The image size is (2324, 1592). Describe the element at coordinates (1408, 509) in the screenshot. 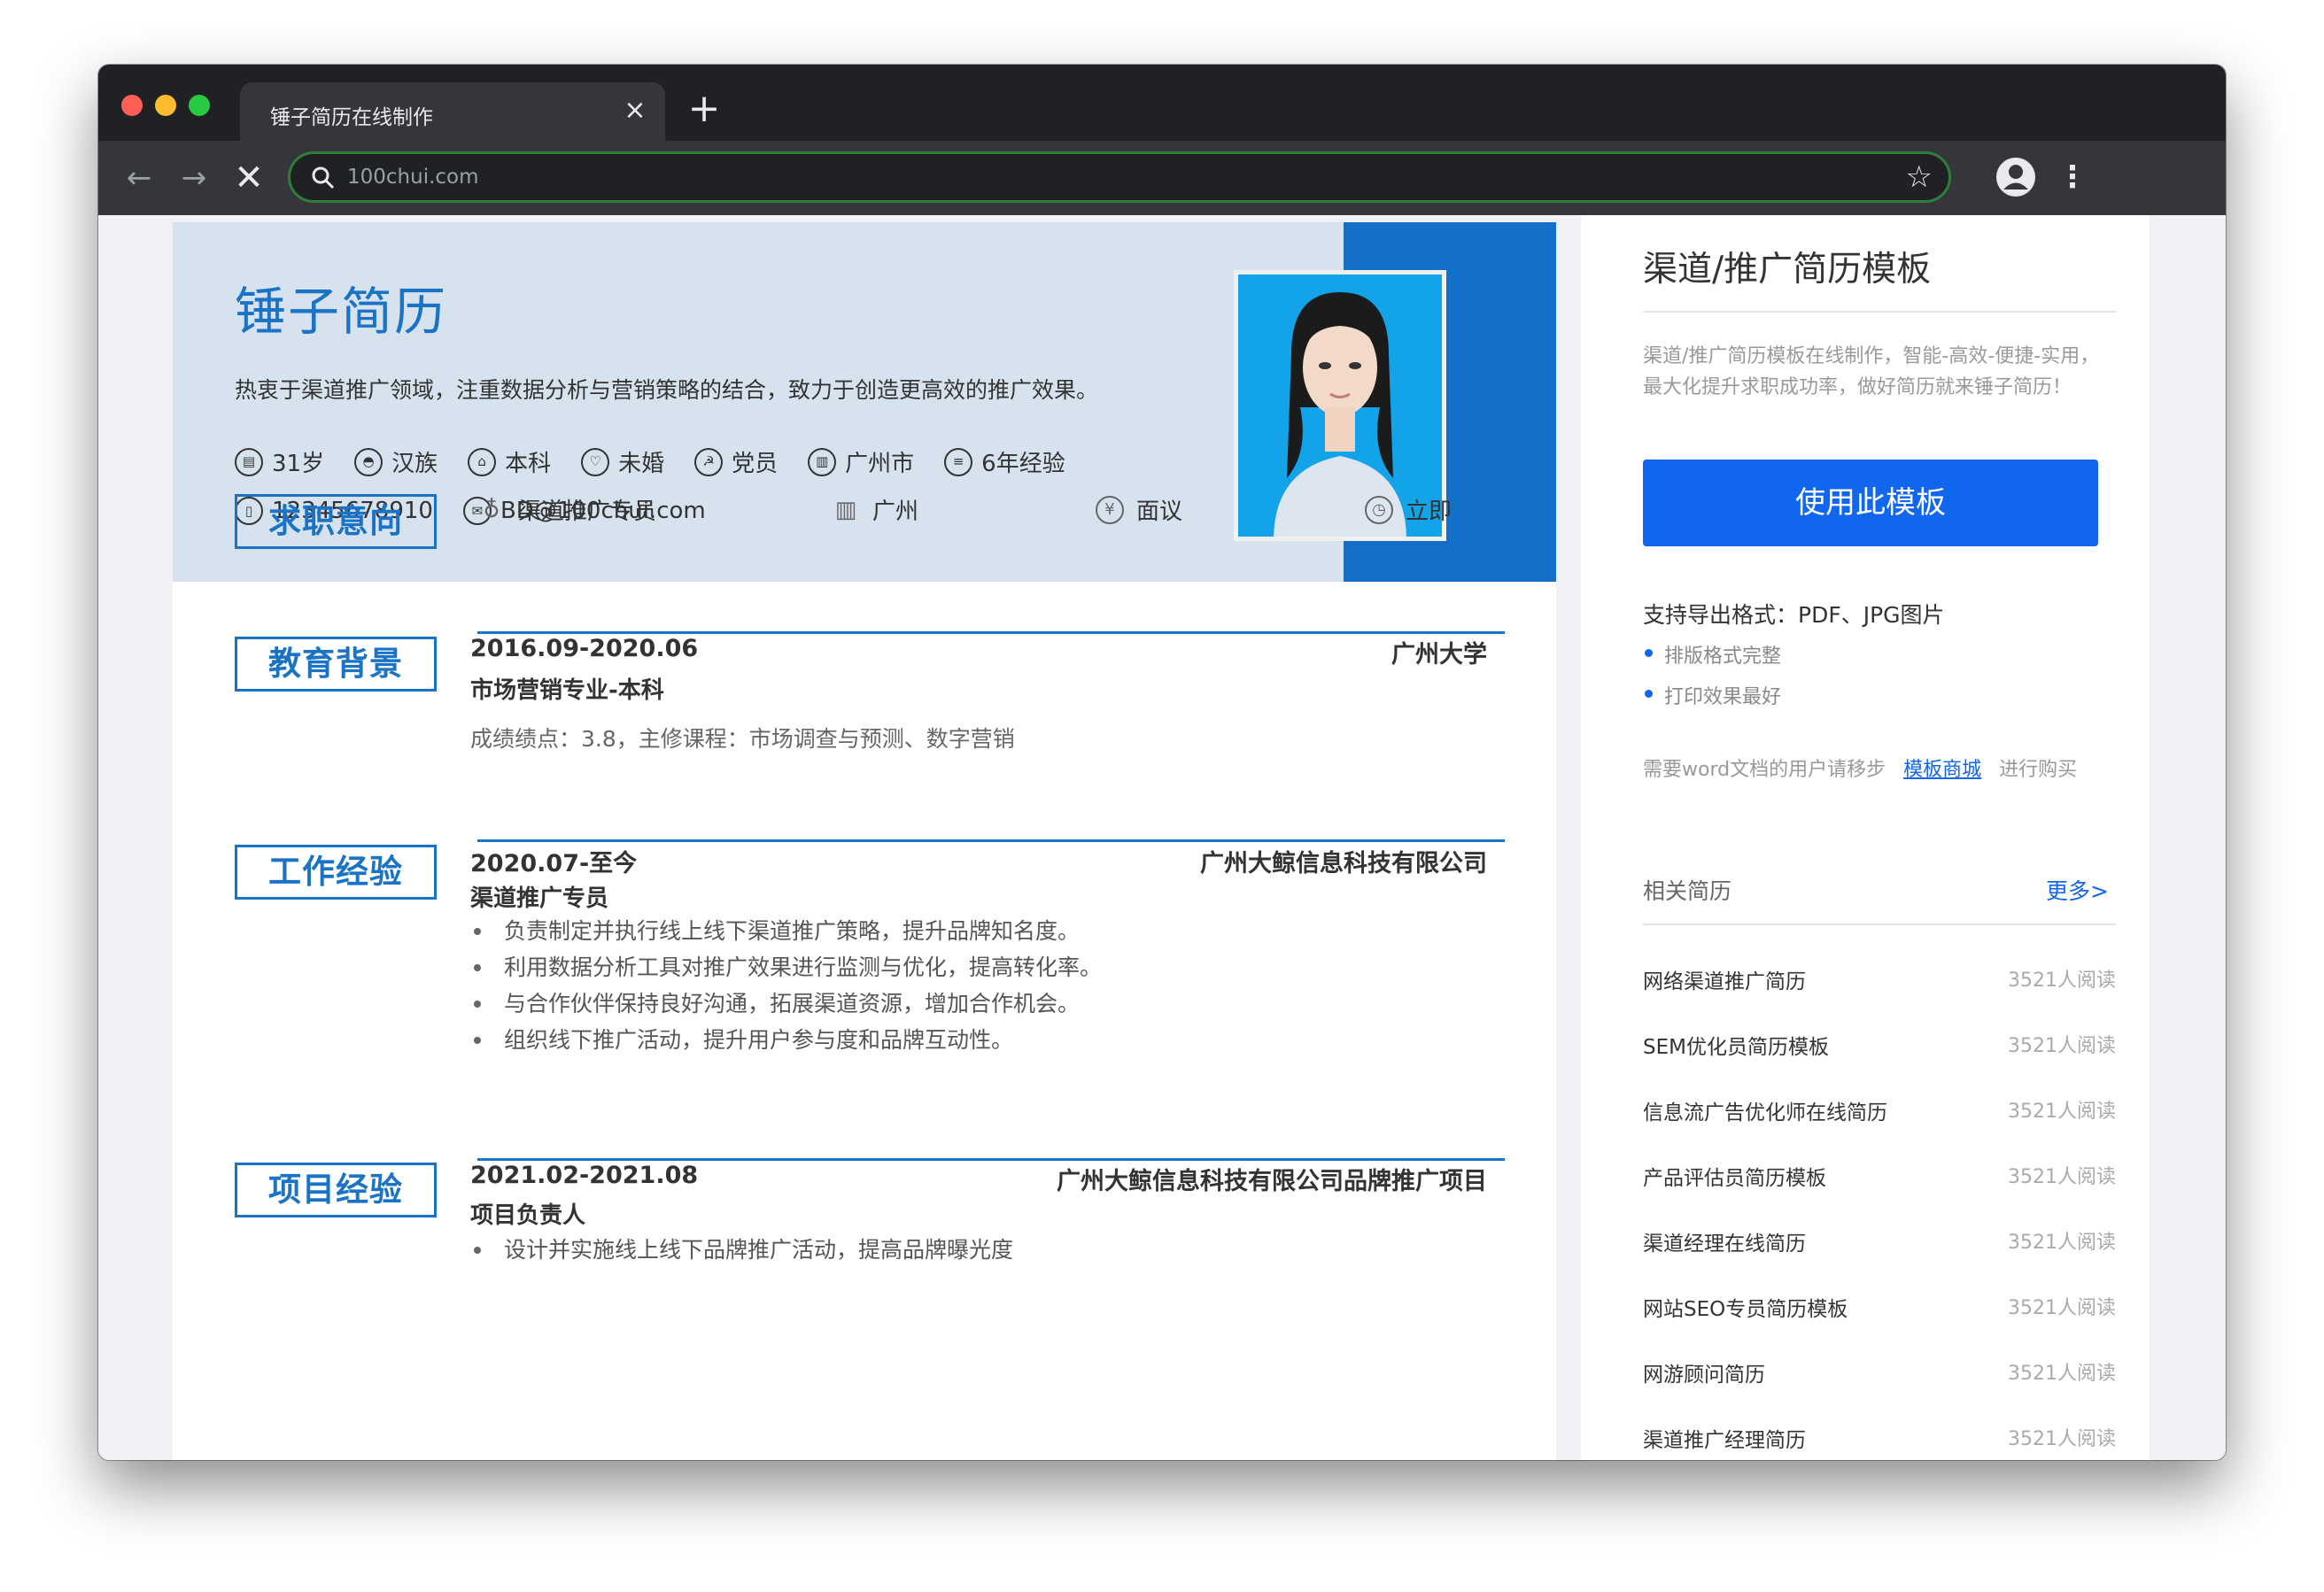

I see `intent-availability: ◷ 立即` at that location.